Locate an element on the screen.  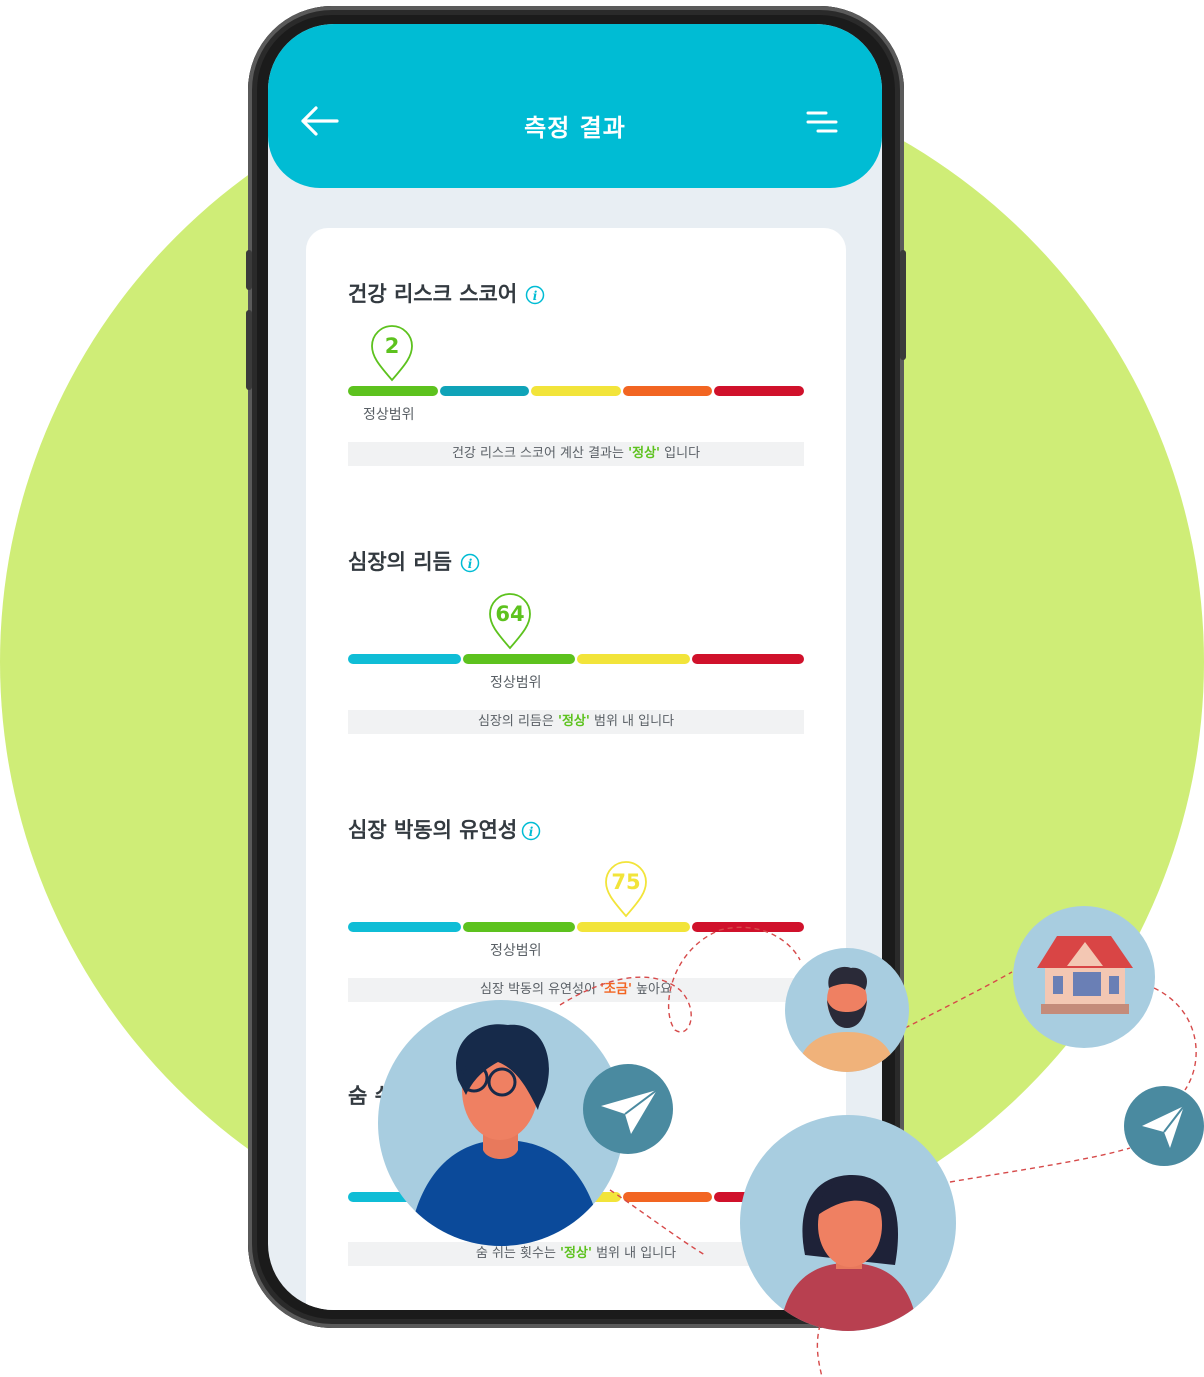
house-icon is located at coordinates (1084, 977).